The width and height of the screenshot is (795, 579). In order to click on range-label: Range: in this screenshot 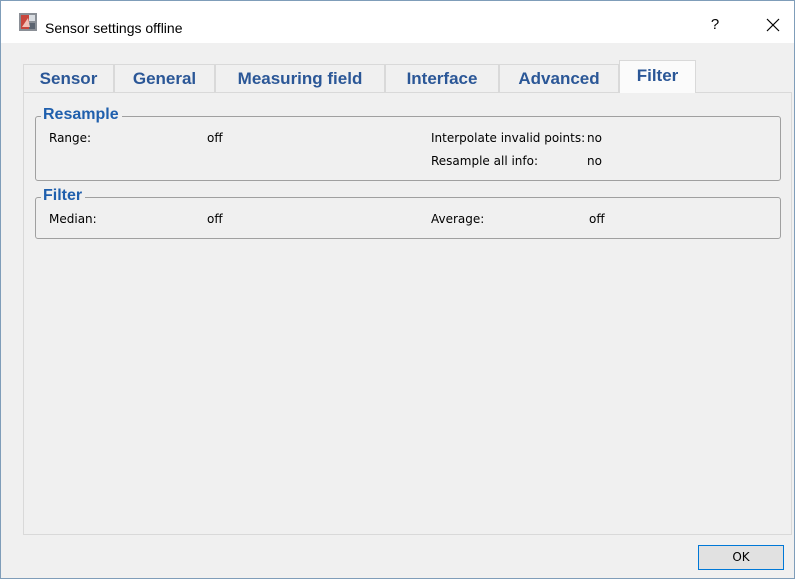, I will do `click(70, 138)`.